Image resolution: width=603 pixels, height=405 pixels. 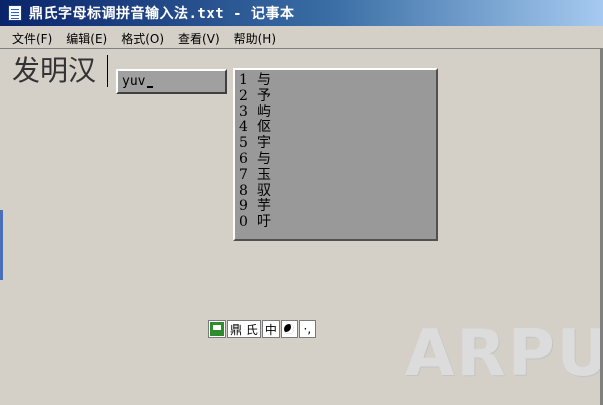 What do you see at coordinates (243, 190) in the screenshot?
I see `candidate-number: 8` at bounding box center [243, 190].